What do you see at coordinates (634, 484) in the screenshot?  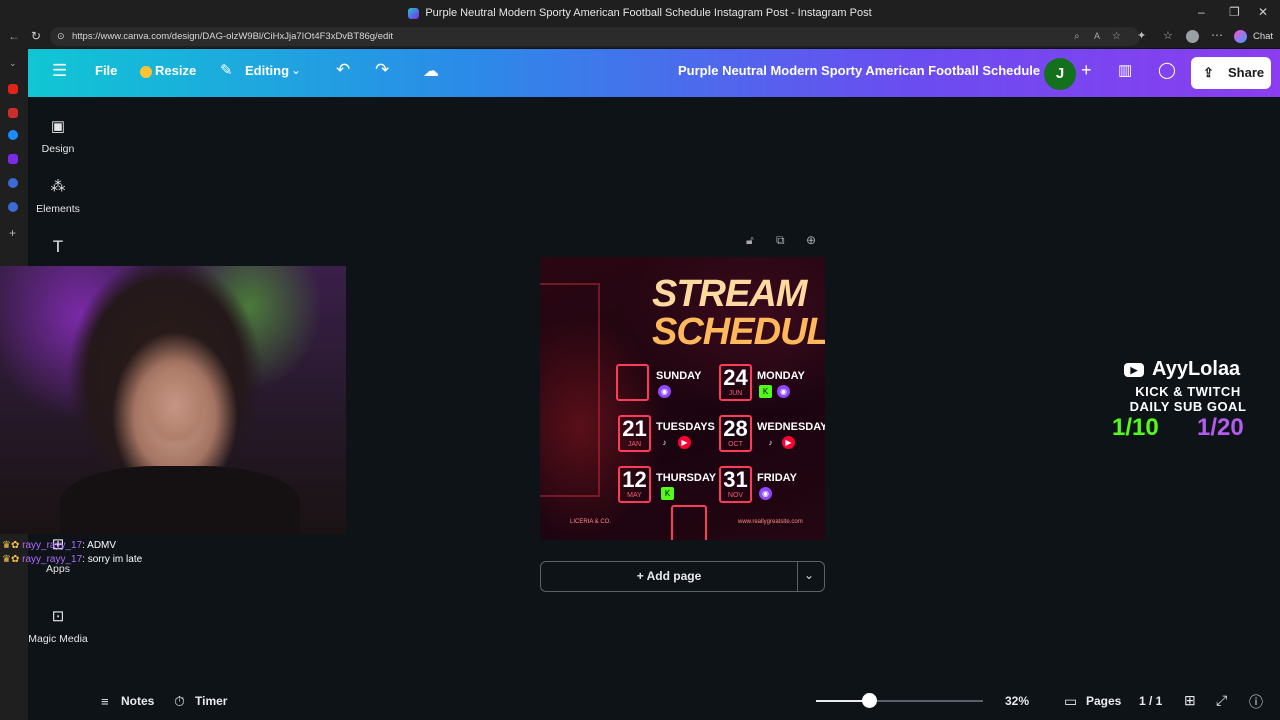 I see `date-box: 12 MAY` at bounding box center [634, 484].